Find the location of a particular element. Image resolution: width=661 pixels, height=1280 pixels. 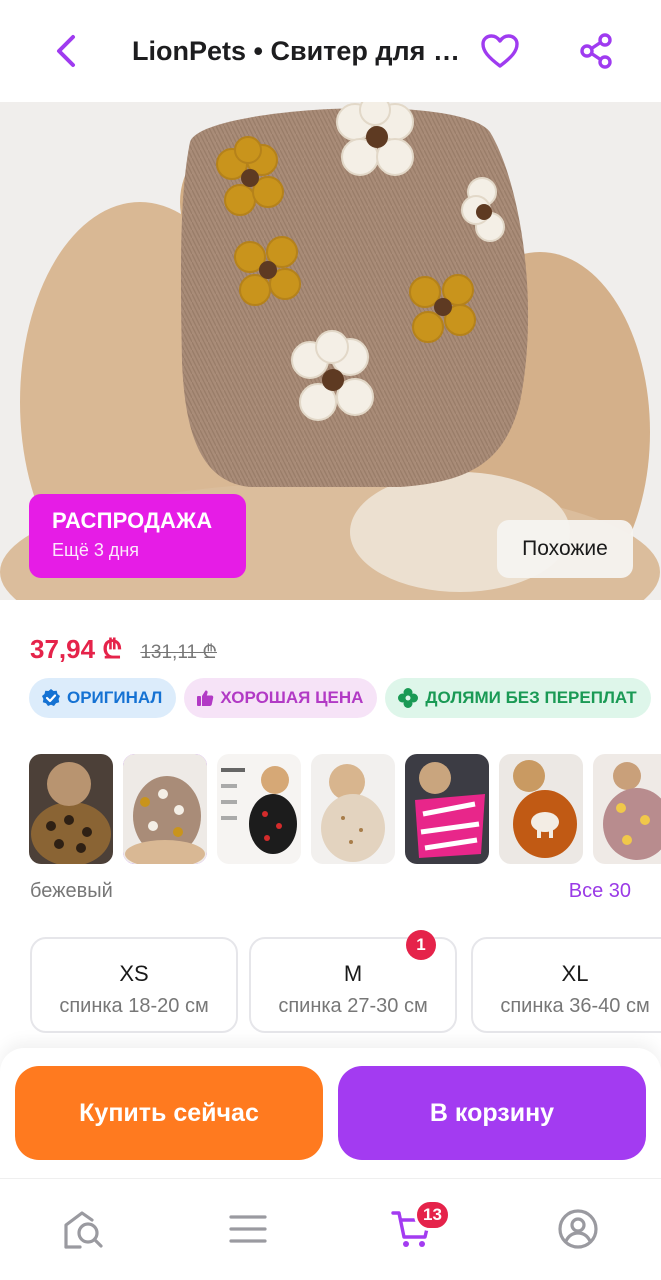

sale-title: РАСПРОДАЖА is located at coordinates (132, 520).